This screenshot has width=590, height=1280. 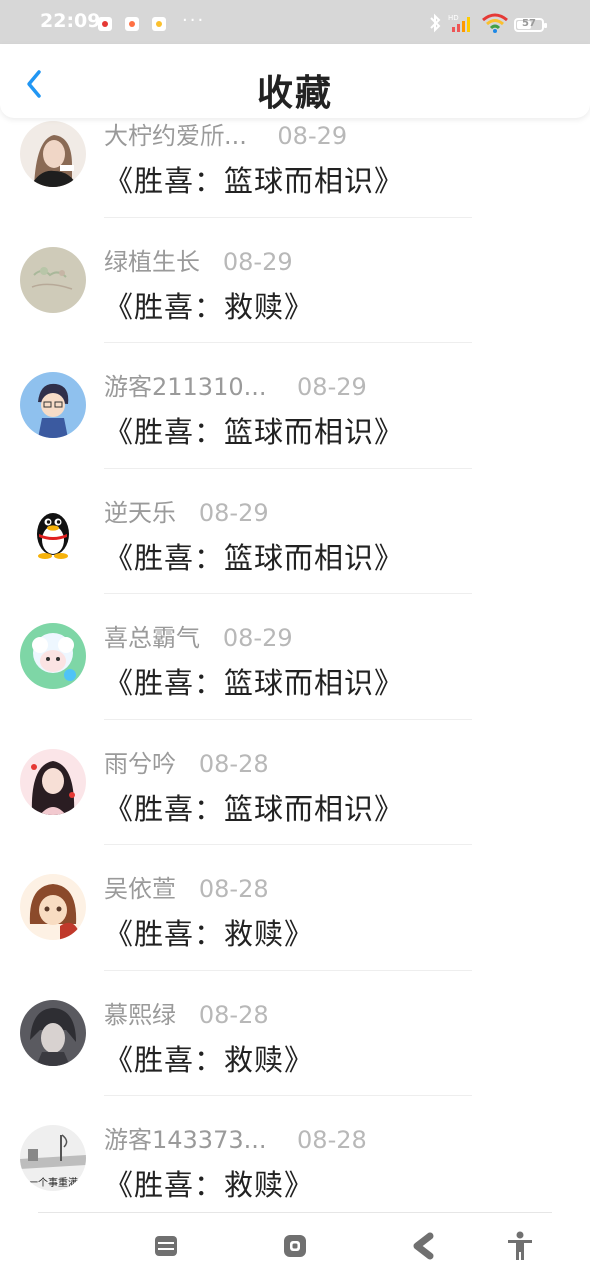 I want to click on status-time: 22:09, so click(x=70, y=21).